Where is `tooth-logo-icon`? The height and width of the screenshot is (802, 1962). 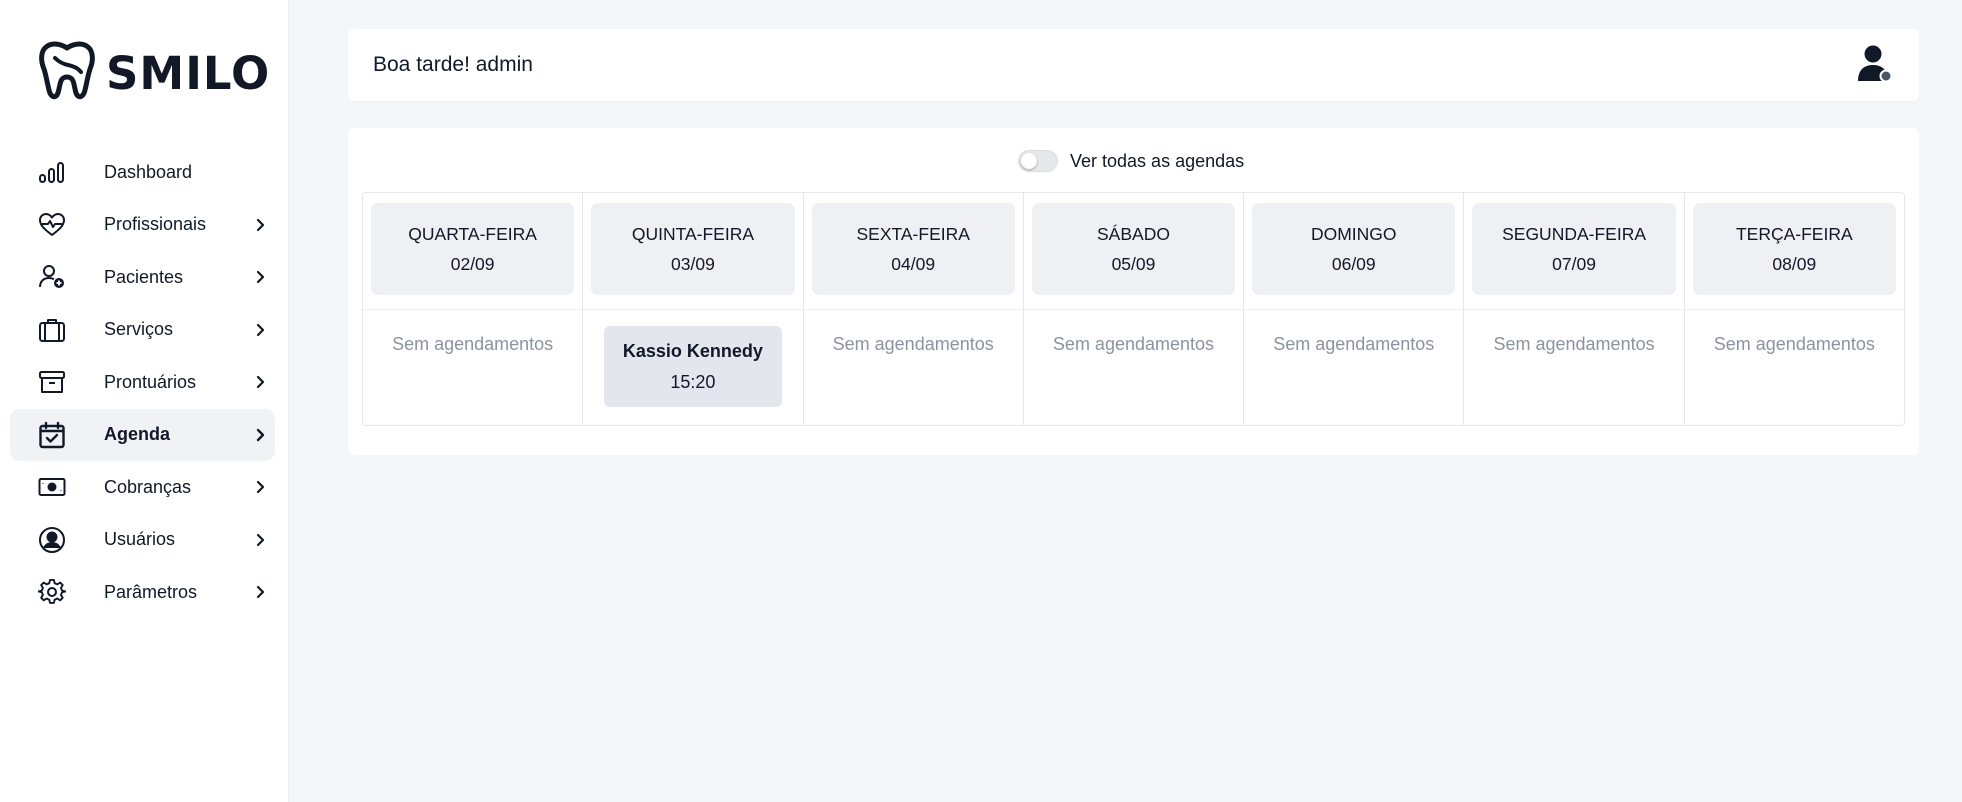
tooth-logo-icon is located at coordinates (67, 73).